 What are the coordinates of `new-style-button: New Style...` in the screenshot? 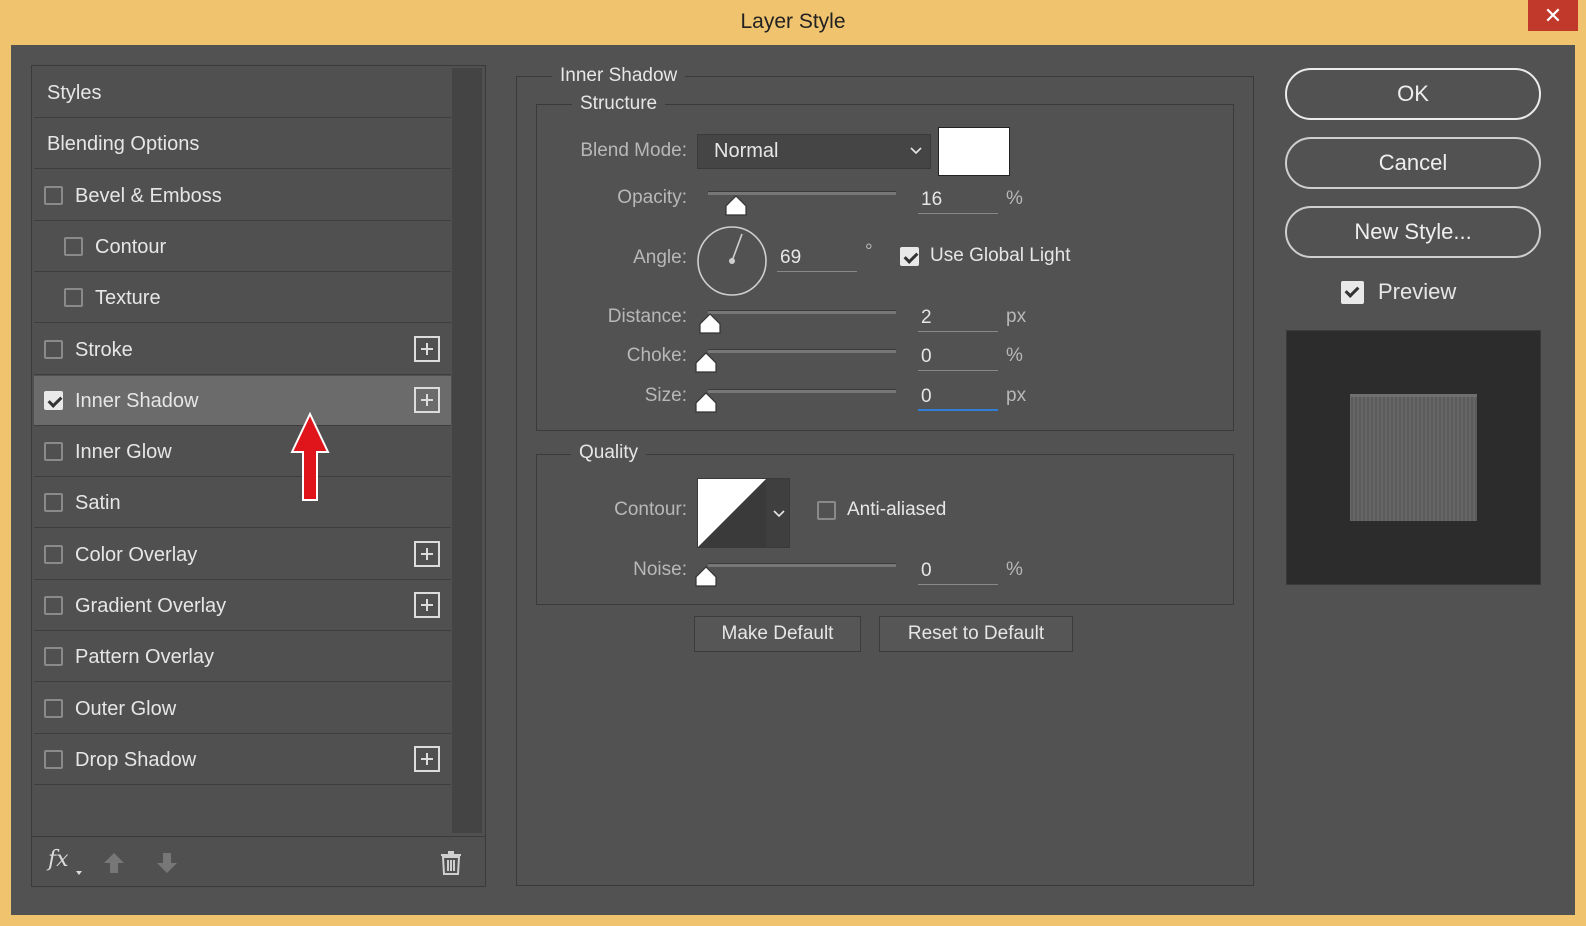 It's located at (1413, 232).